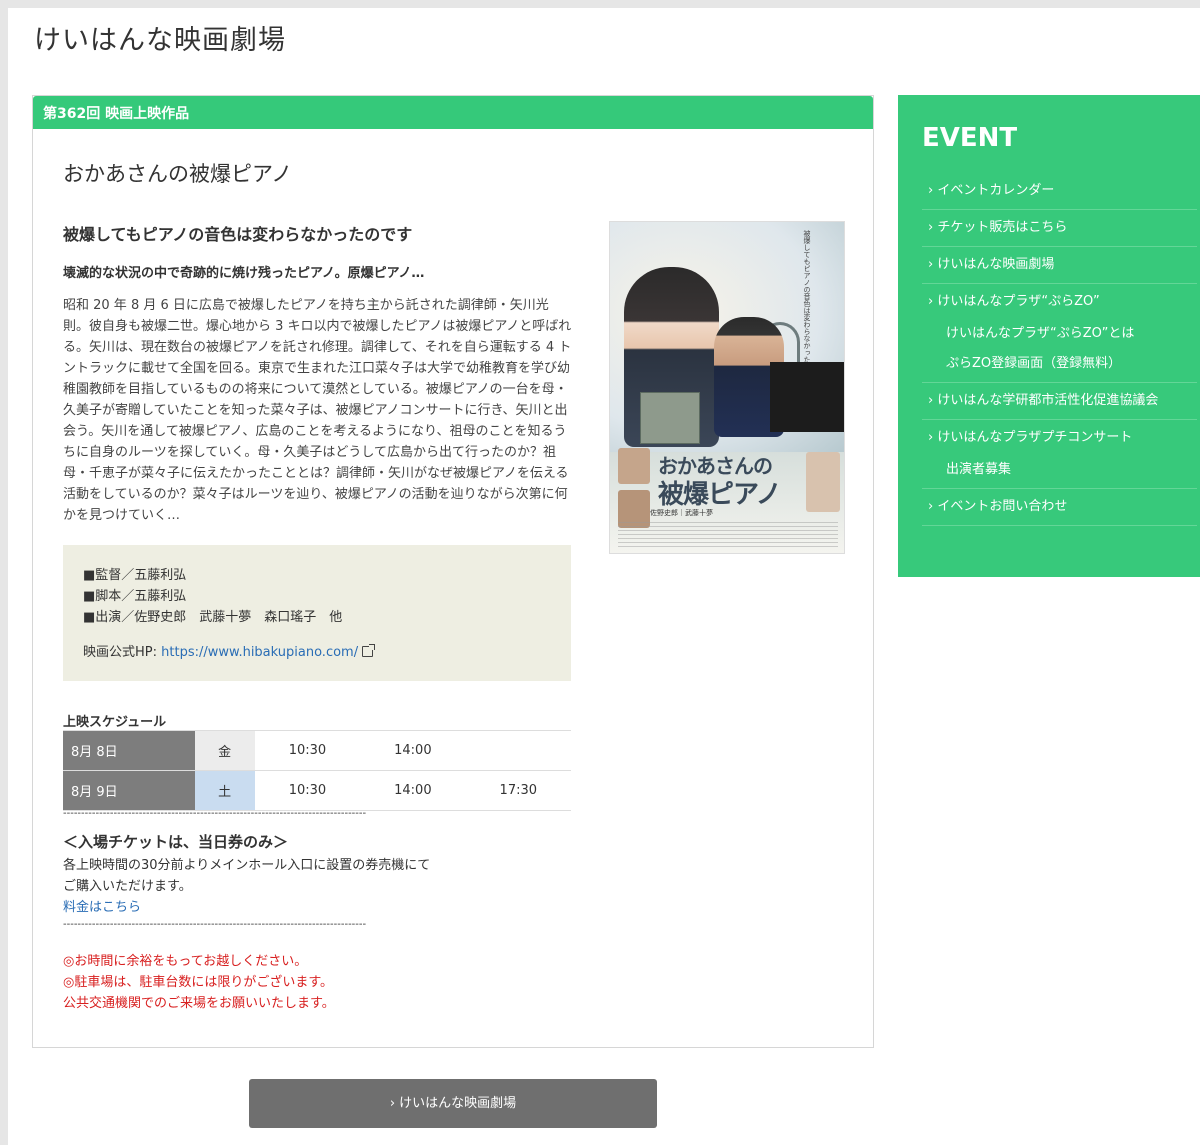  What do you see at coordinates (224, 790) in the screenshot?
I see `schedule-day: 土` at bounding box center [224, 790].